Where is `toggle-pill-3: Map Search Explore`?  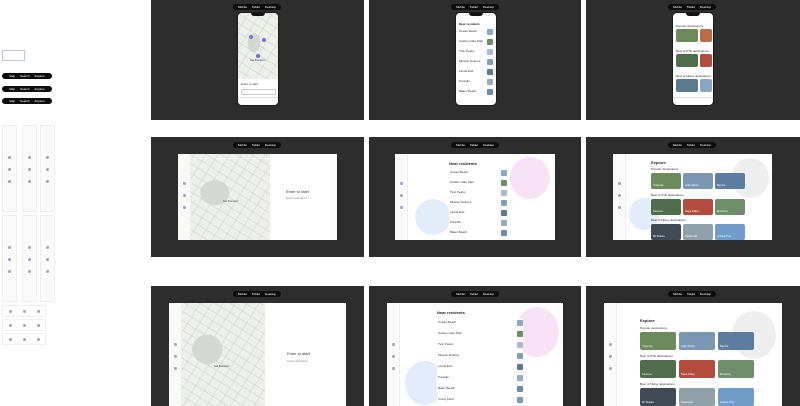
toggle-pill-3: Map Search Explore is located at coordinates (27, 101).